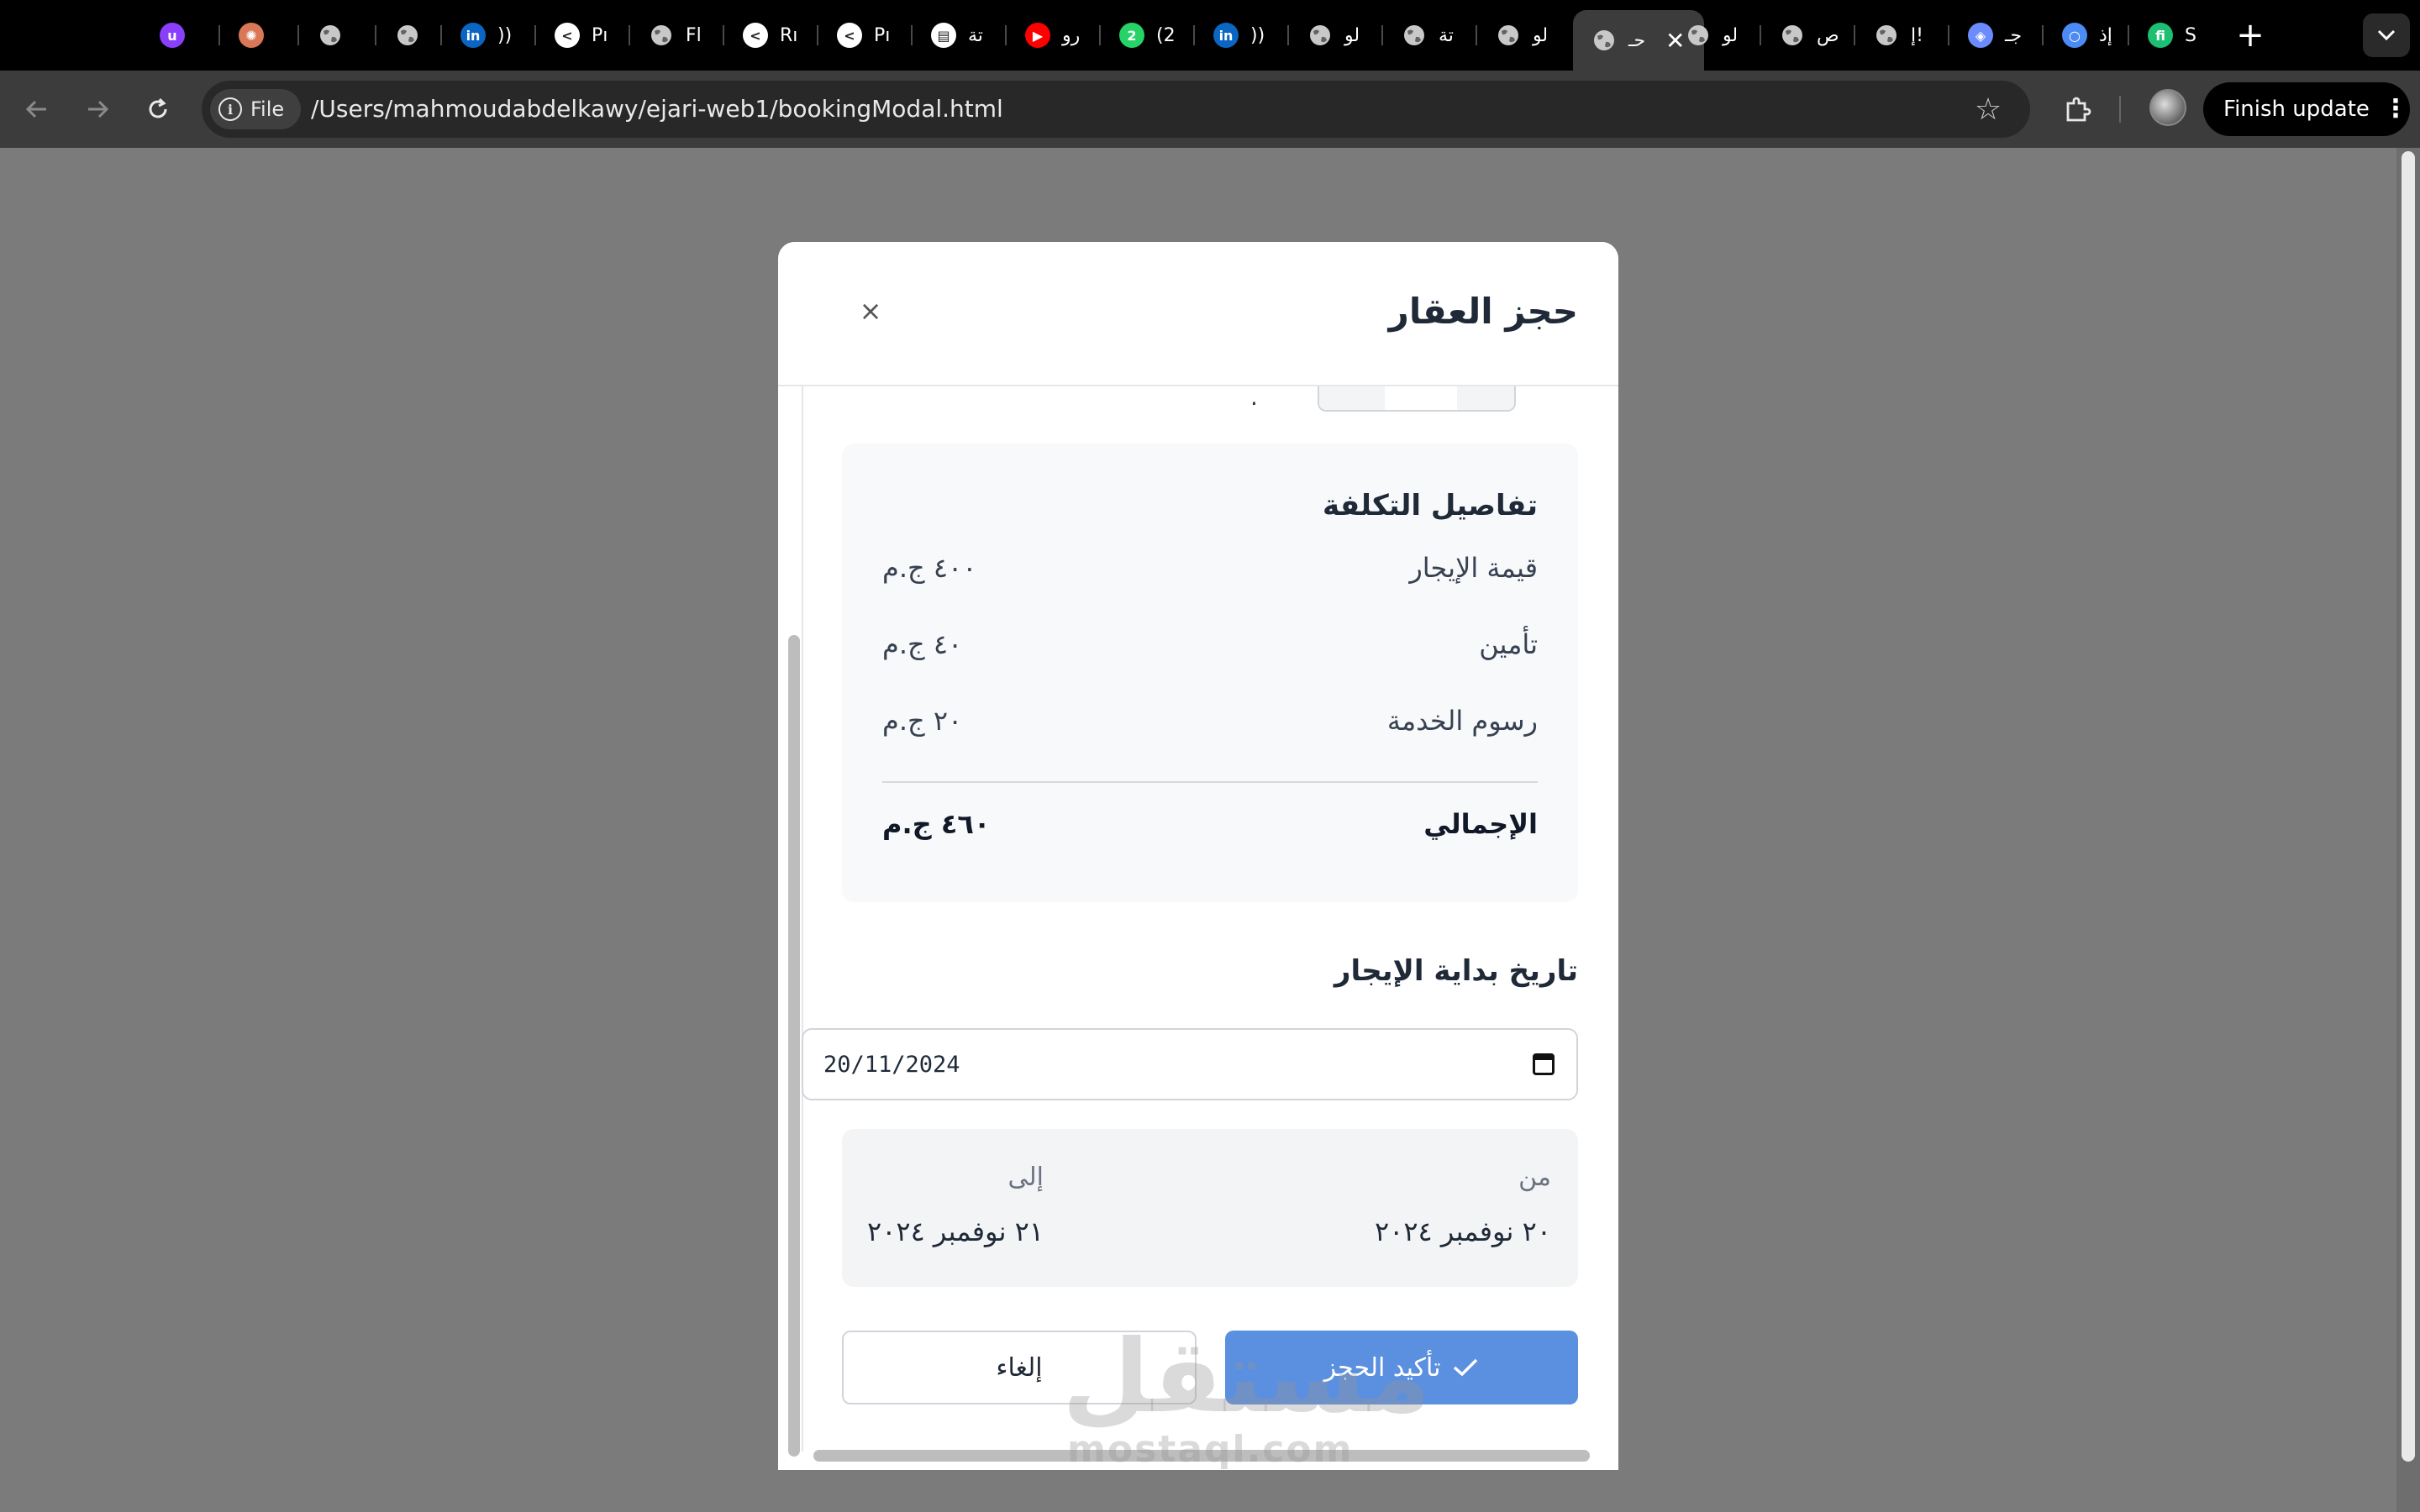  What do you see at coordinates (1020, 1367) in the screenshot?
I see `cancel-label: إلغاء` at bounding box center [1020, 1367].